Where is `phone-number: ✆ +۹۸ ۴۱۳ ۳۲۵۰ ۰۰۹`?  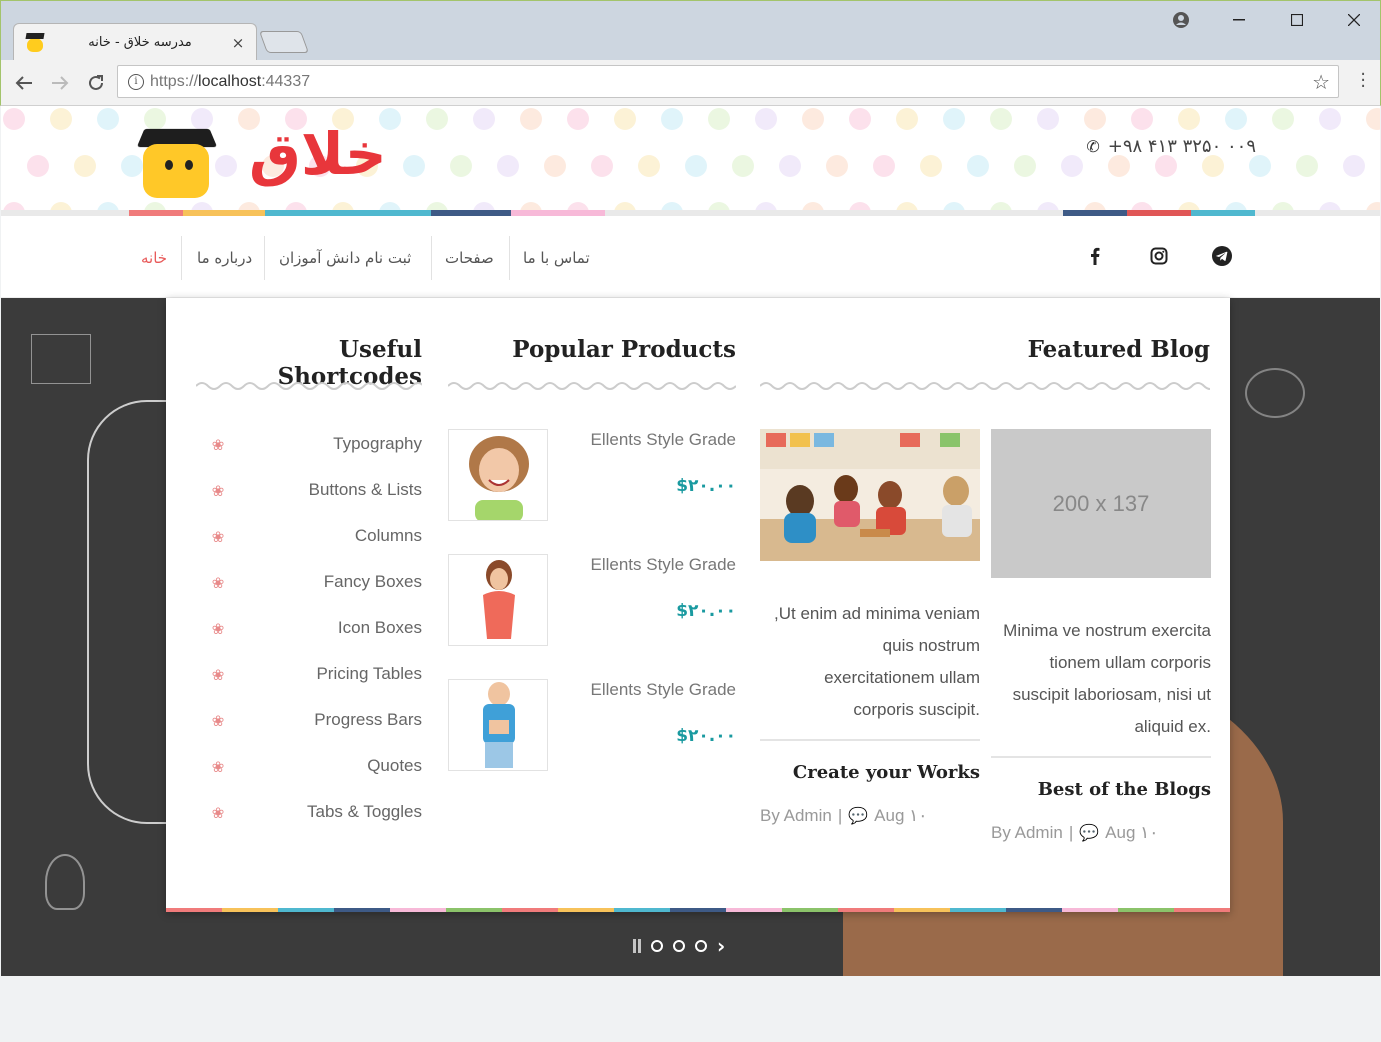
phone-number: ✆ +۹۸ ۴۱۳ ۳۲۵۰ ۰۰۹ is located at coordinates (1171, 146).